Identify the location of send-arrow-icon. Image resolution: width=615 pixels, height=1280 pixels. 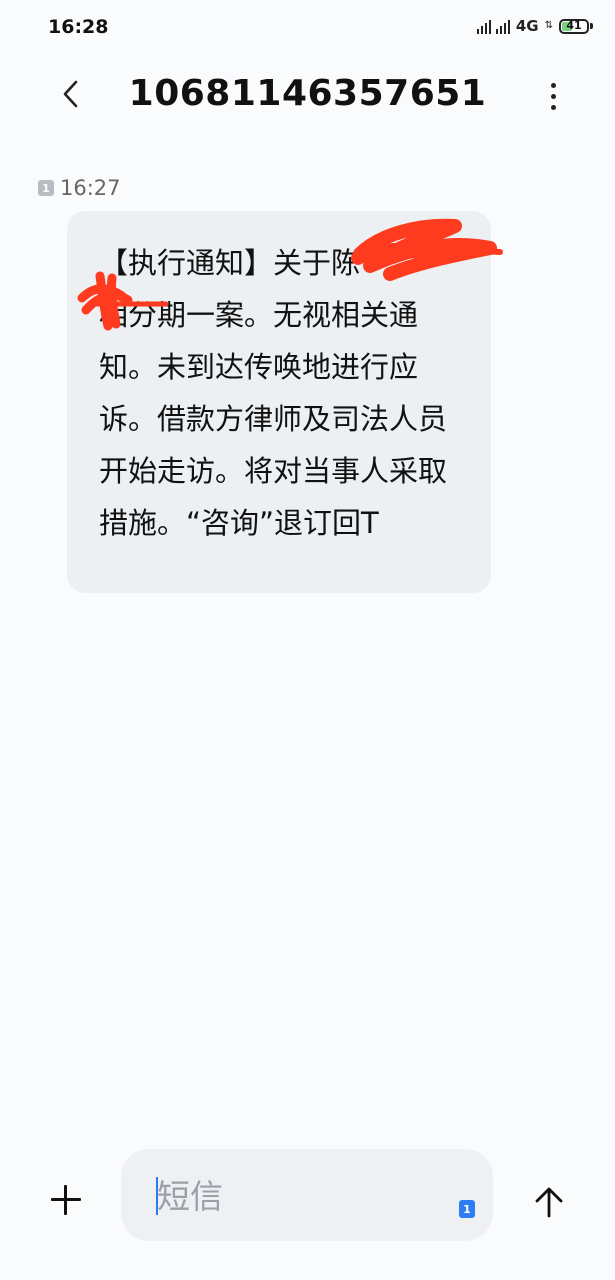
(549, 1202).